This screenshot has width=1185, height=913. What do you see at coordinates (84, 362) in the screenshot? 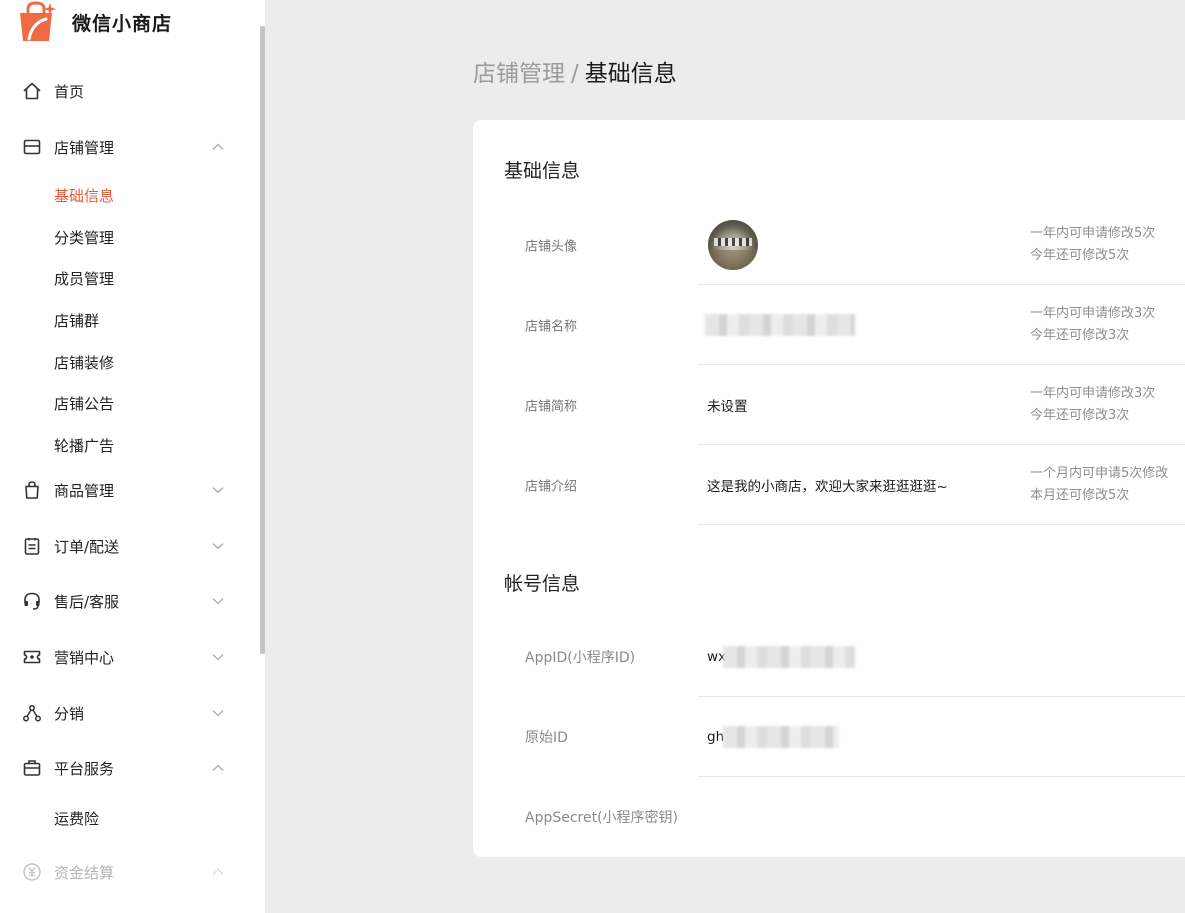
I see `sidebar-subitem-decoration: 店铺装修` at bounding box center [84, 362].